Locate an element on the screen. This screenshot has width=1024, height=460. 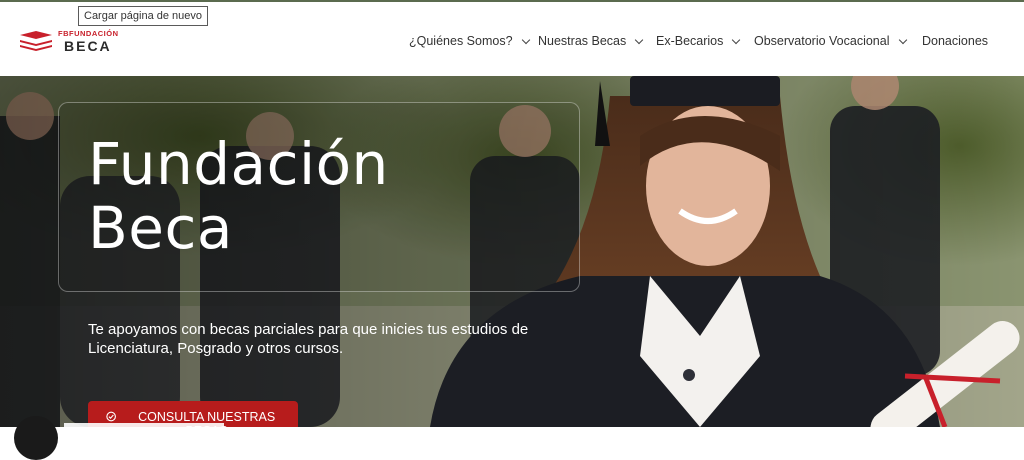
nav-item-nuestras-becas: Nuestras Becas is located at coordinates (591, 41).